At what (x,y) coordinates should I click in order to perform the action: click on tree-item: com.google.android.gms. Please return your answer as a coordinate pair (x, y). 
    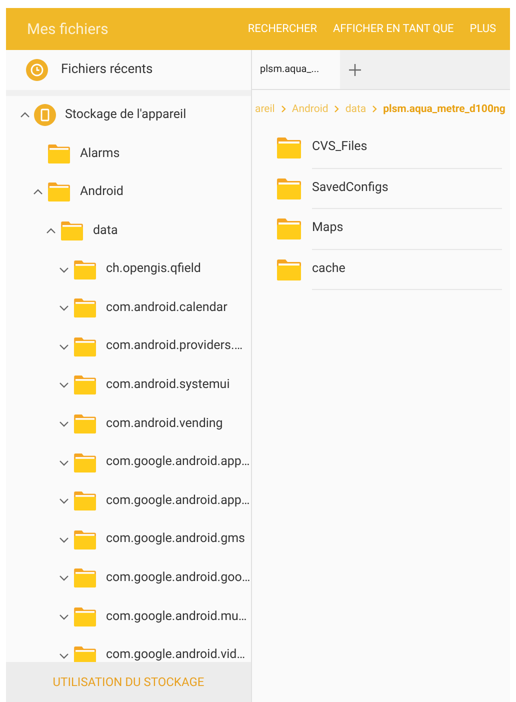
    Looking at the image, I should click on (128, 540).